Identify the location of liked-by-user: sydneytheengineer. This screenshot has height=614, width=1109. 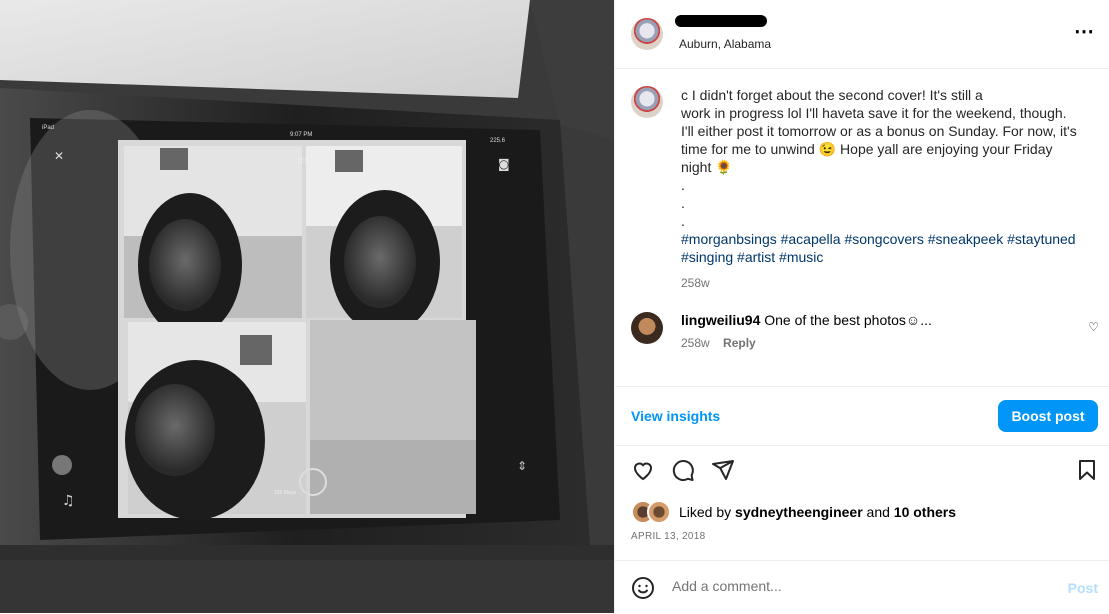
(799, 512).